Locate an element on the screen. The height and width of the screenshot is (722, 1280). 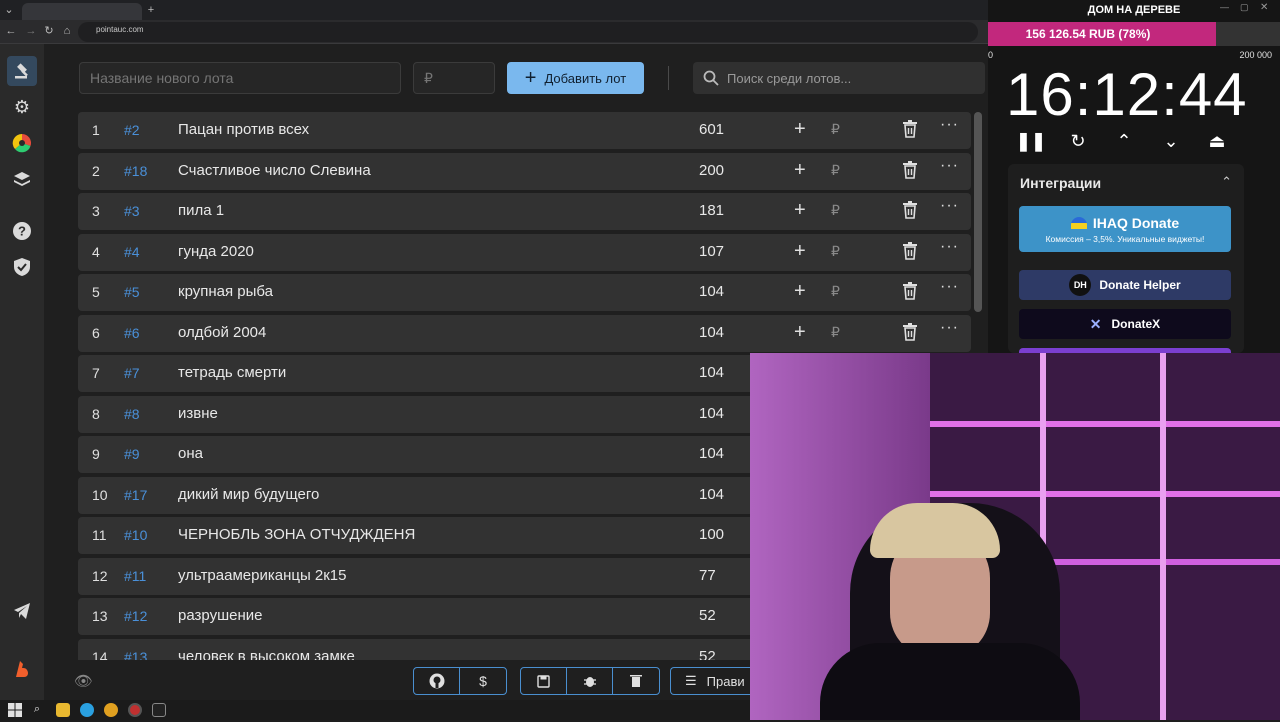
lot-name: Счастливое число Слевина is located at coordinates (274, 170).